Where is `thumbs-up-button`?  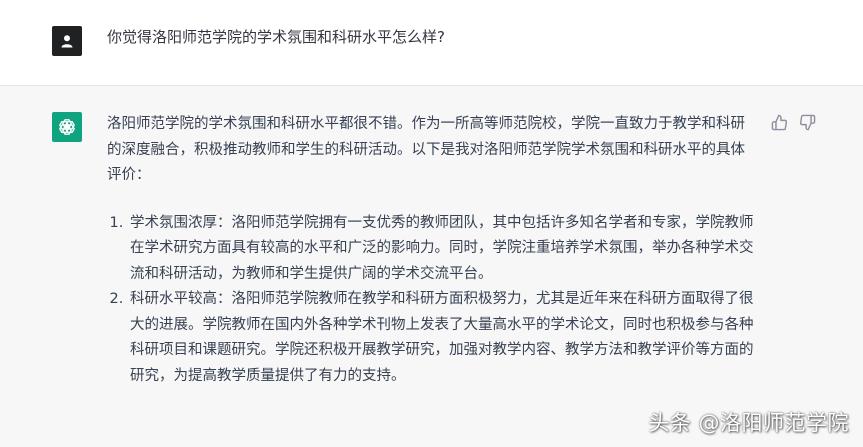
thumbs-up-button is located at coordinates (779, 122).